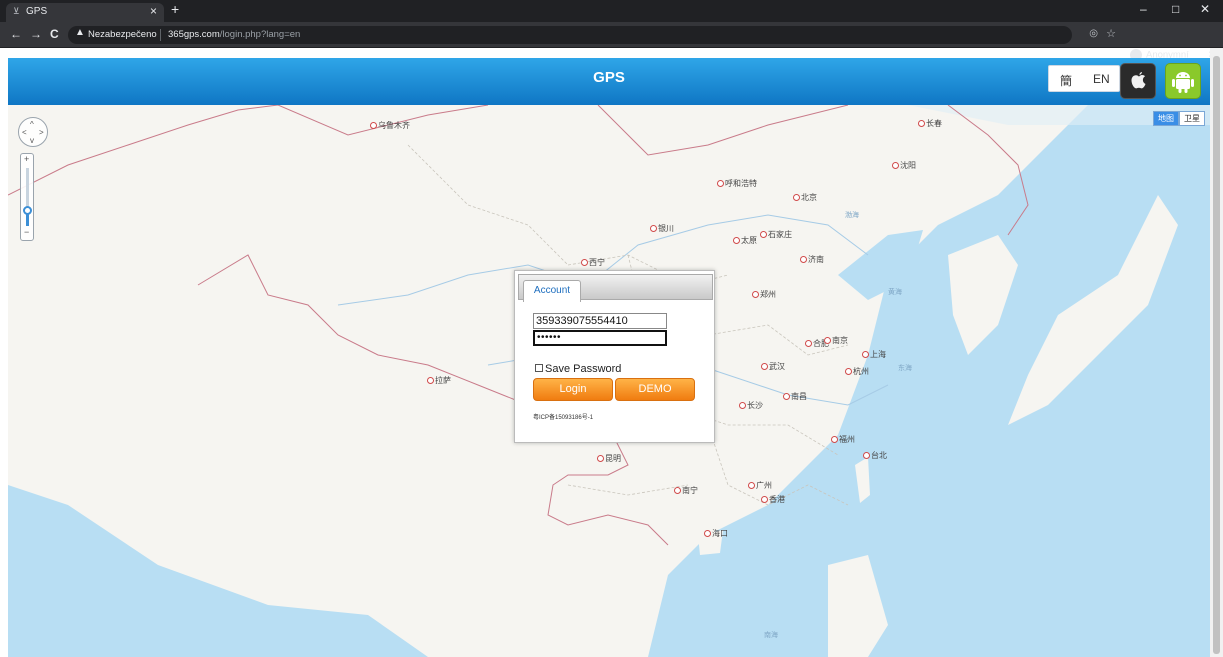 The height and width of the screenshot is (657, 1223). I want to click on checkbox-box, so click(539, 368).